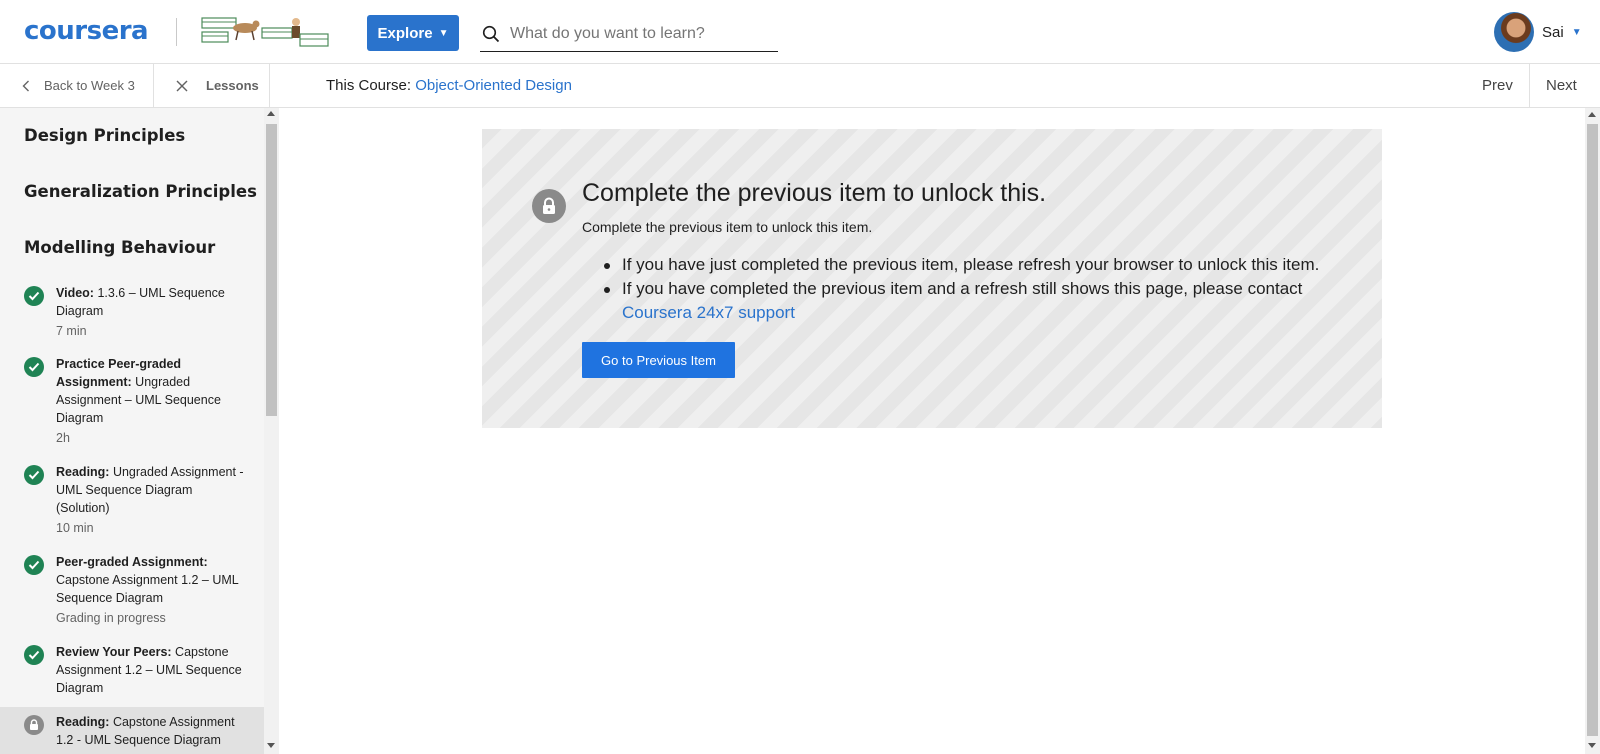 The height and width of the screenshot is (754, 1600). What do you see at coordinates (271, 431) in the screenshot?
I see `sidebar-scrollbar` at bounding box center [271, 431].